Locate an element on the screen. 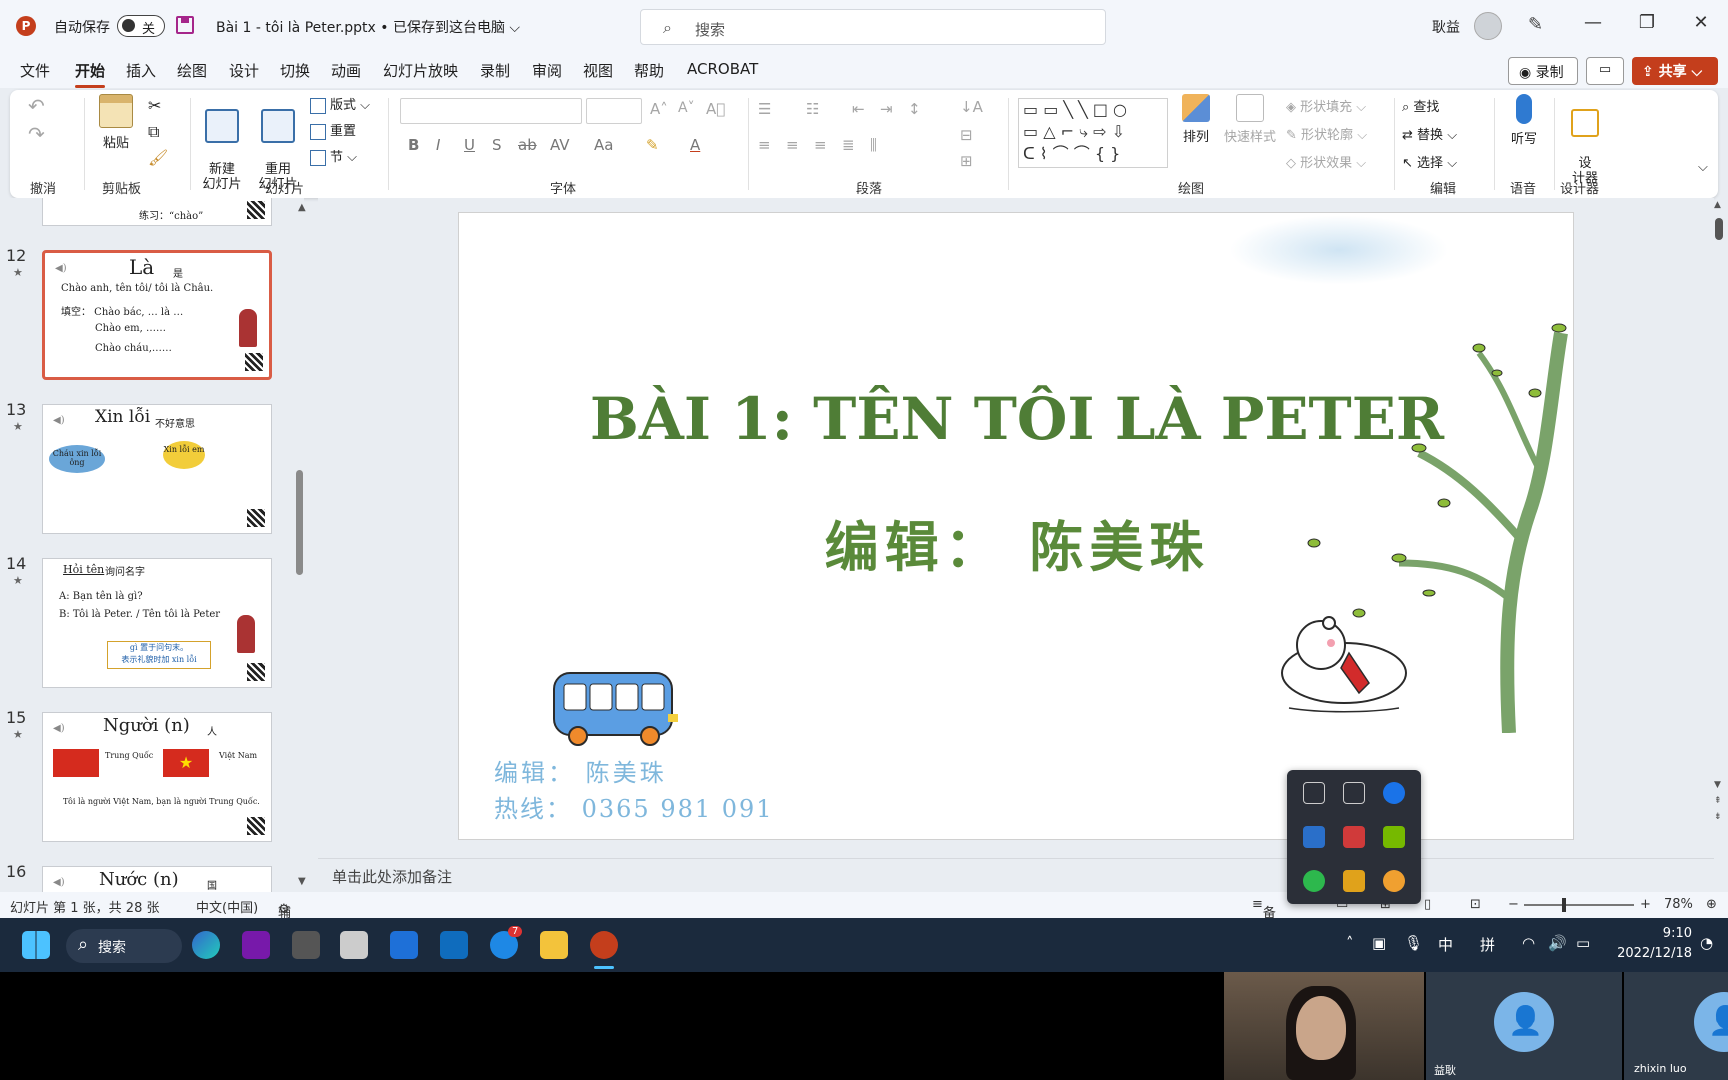 This screenshot has width=1728, height=1080. tab-help: 帮助 is located at coordinates (649, 70).